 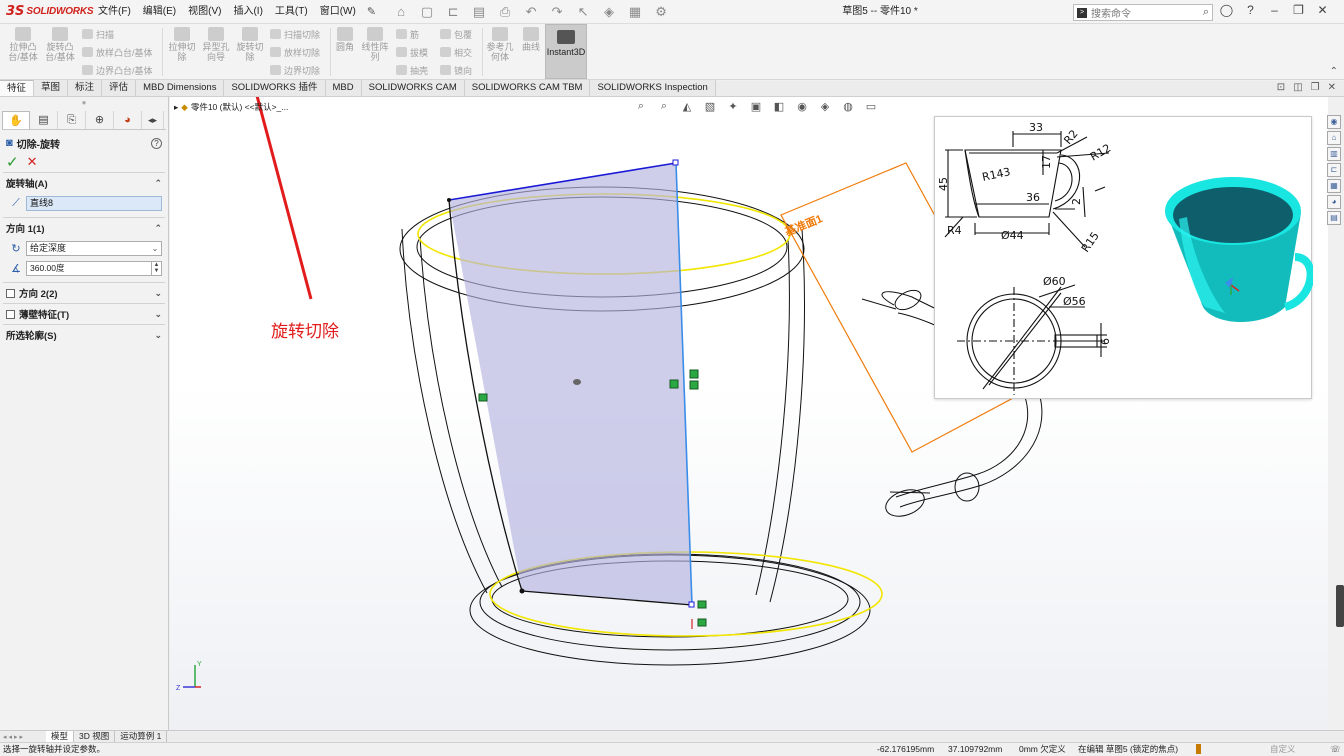 What do you see at coordinates (1335, 749) in the screenshot?
I see `chat-icon: ☏` at bounding box center [1335, 749].